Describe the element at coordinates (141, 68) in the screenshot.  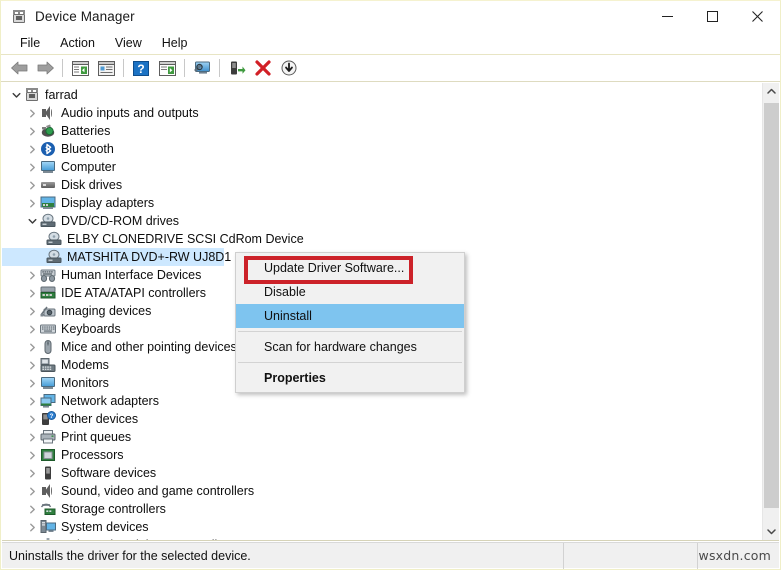
I see `help-icon: ?` at that location.